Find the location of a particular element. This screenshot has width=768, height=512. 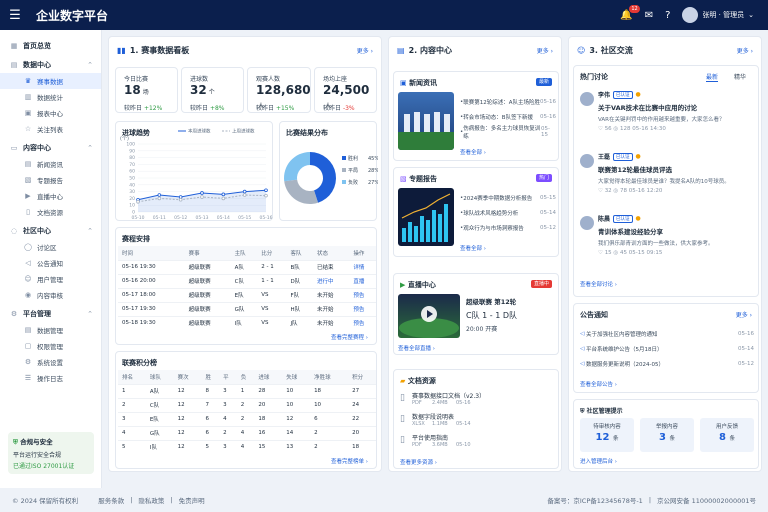

sidebar-item-forum: ◯ 讨论区 is located at coordinates (50, 247).